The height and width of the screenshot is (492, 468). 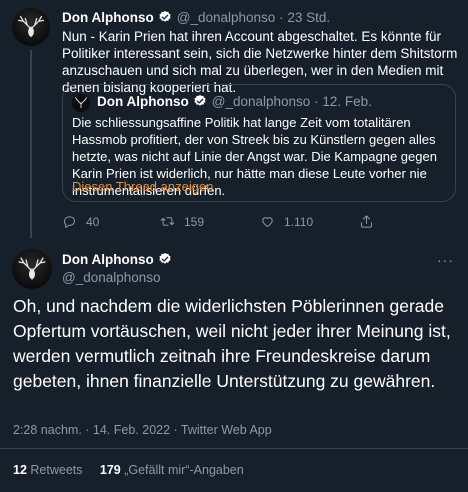 I want to click on reply-count: 40, so click(x=93, y=221).